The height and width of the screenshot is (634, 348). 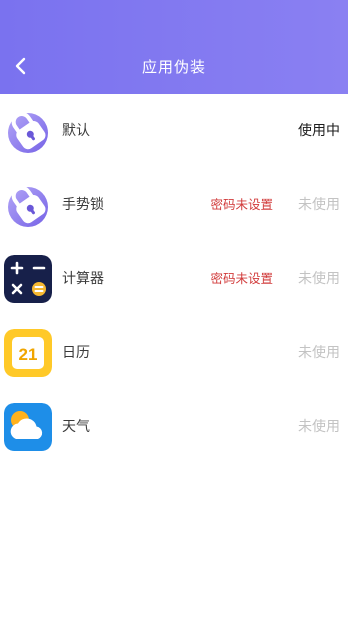 What do you see at coordinates (174, 353) in the screenshot?
I see `app-item-calendar: 21 日历 未使用` at bounding box center [174, 353].